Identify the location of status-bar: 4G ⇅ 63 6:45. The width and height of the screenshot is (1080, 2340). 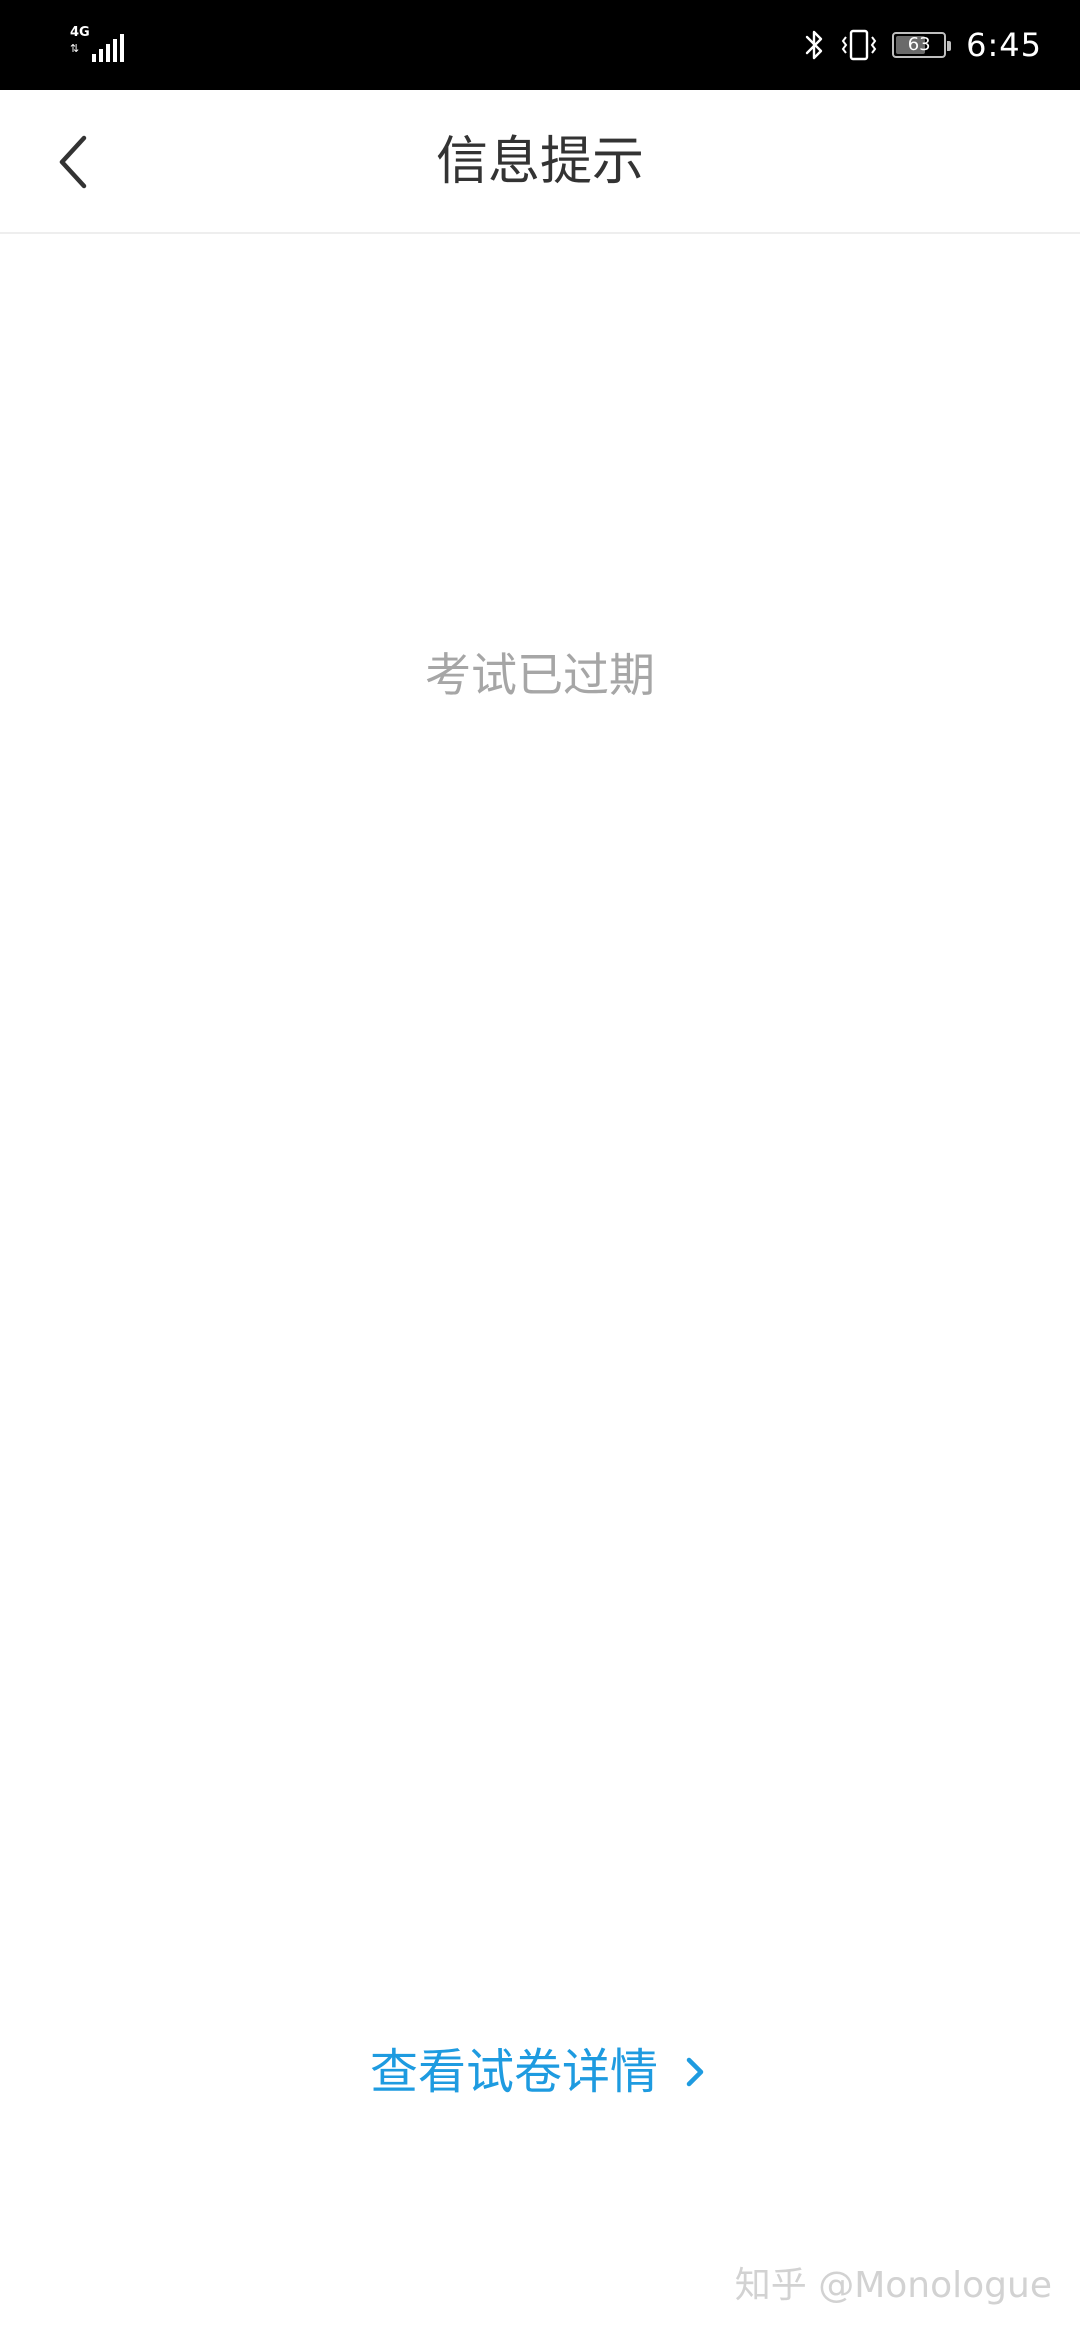
(540, 45).